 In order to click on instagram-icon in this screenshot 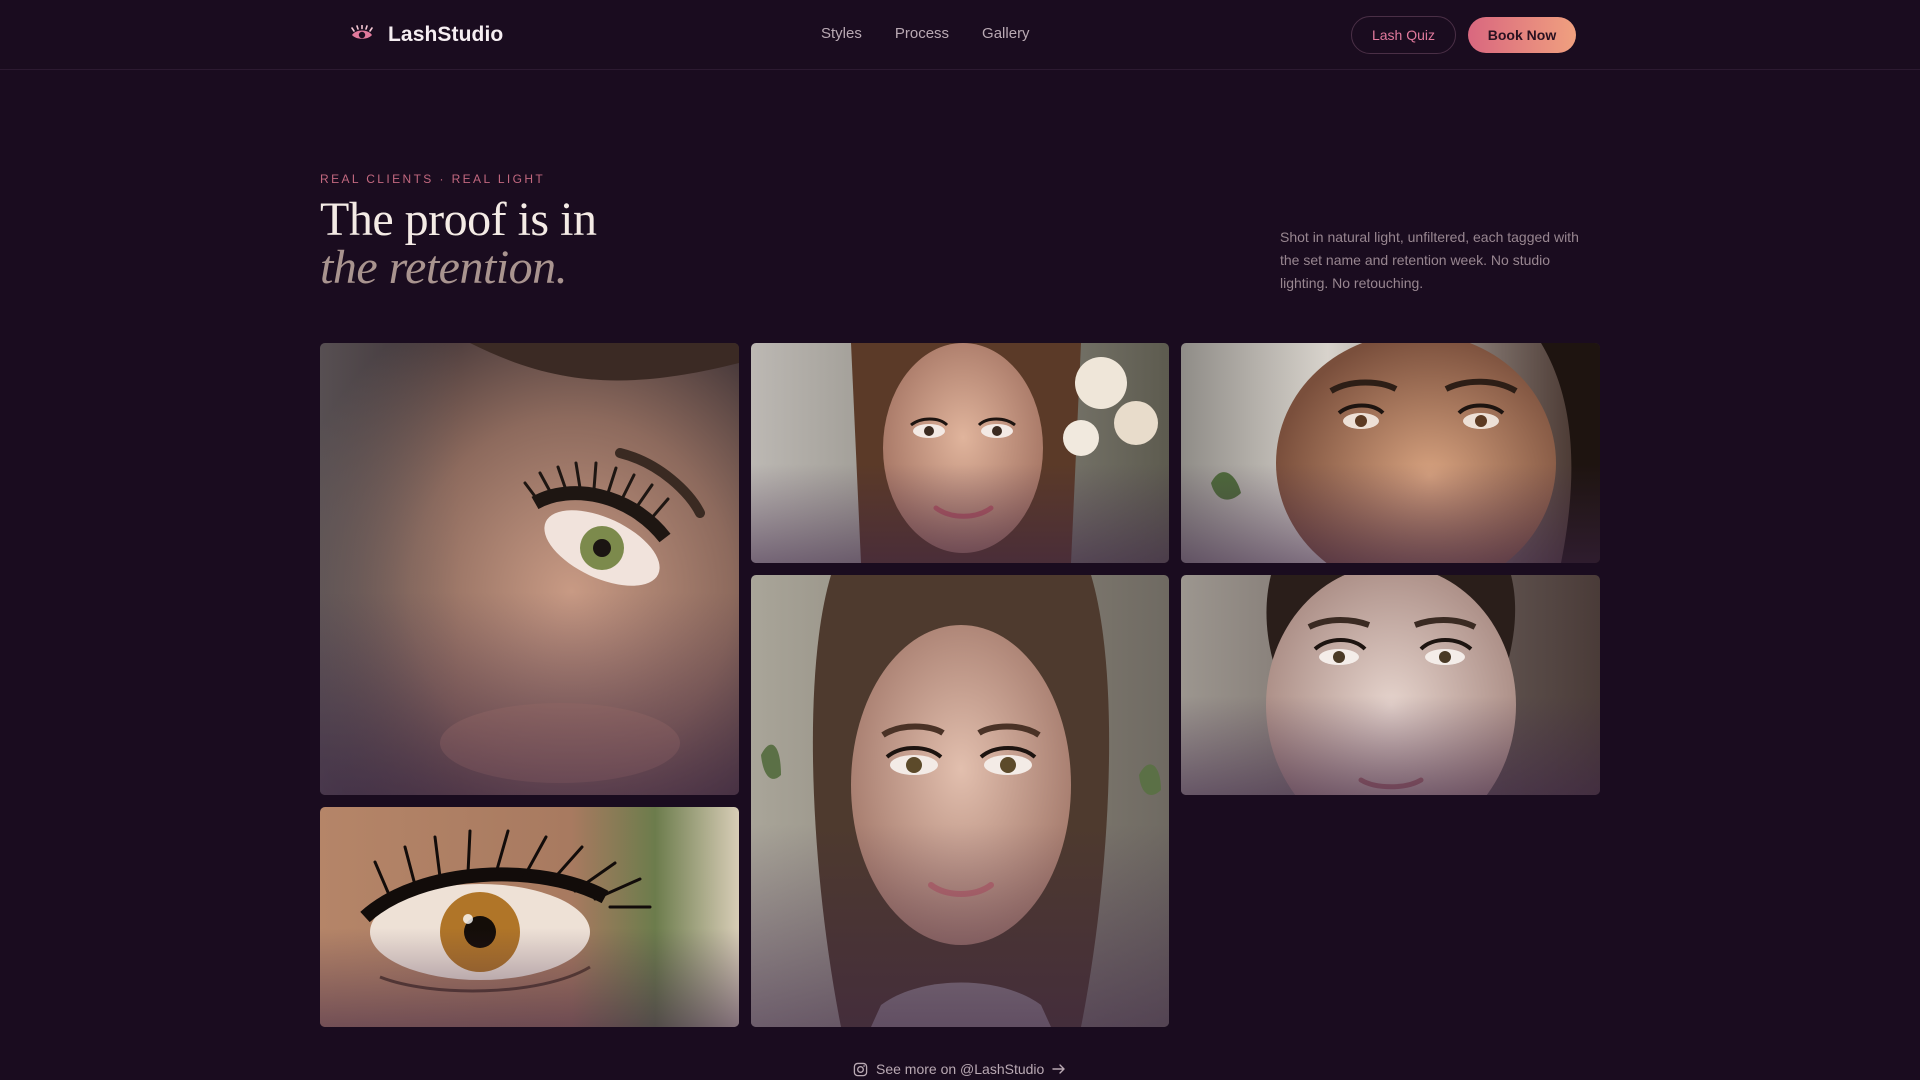, I will do `click(860, 1069)`.